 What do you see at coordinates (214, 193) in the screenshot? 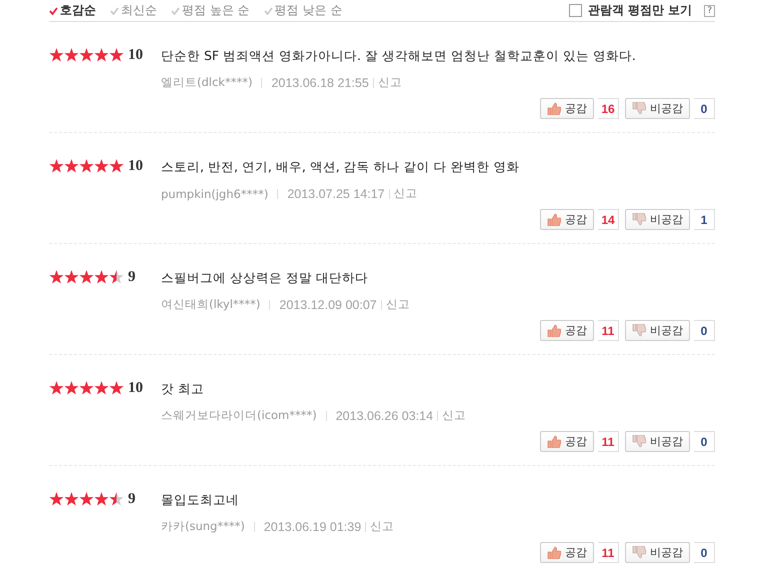
I see `author: pumpkin(jgh6****)` at bounding box center [214, 193].